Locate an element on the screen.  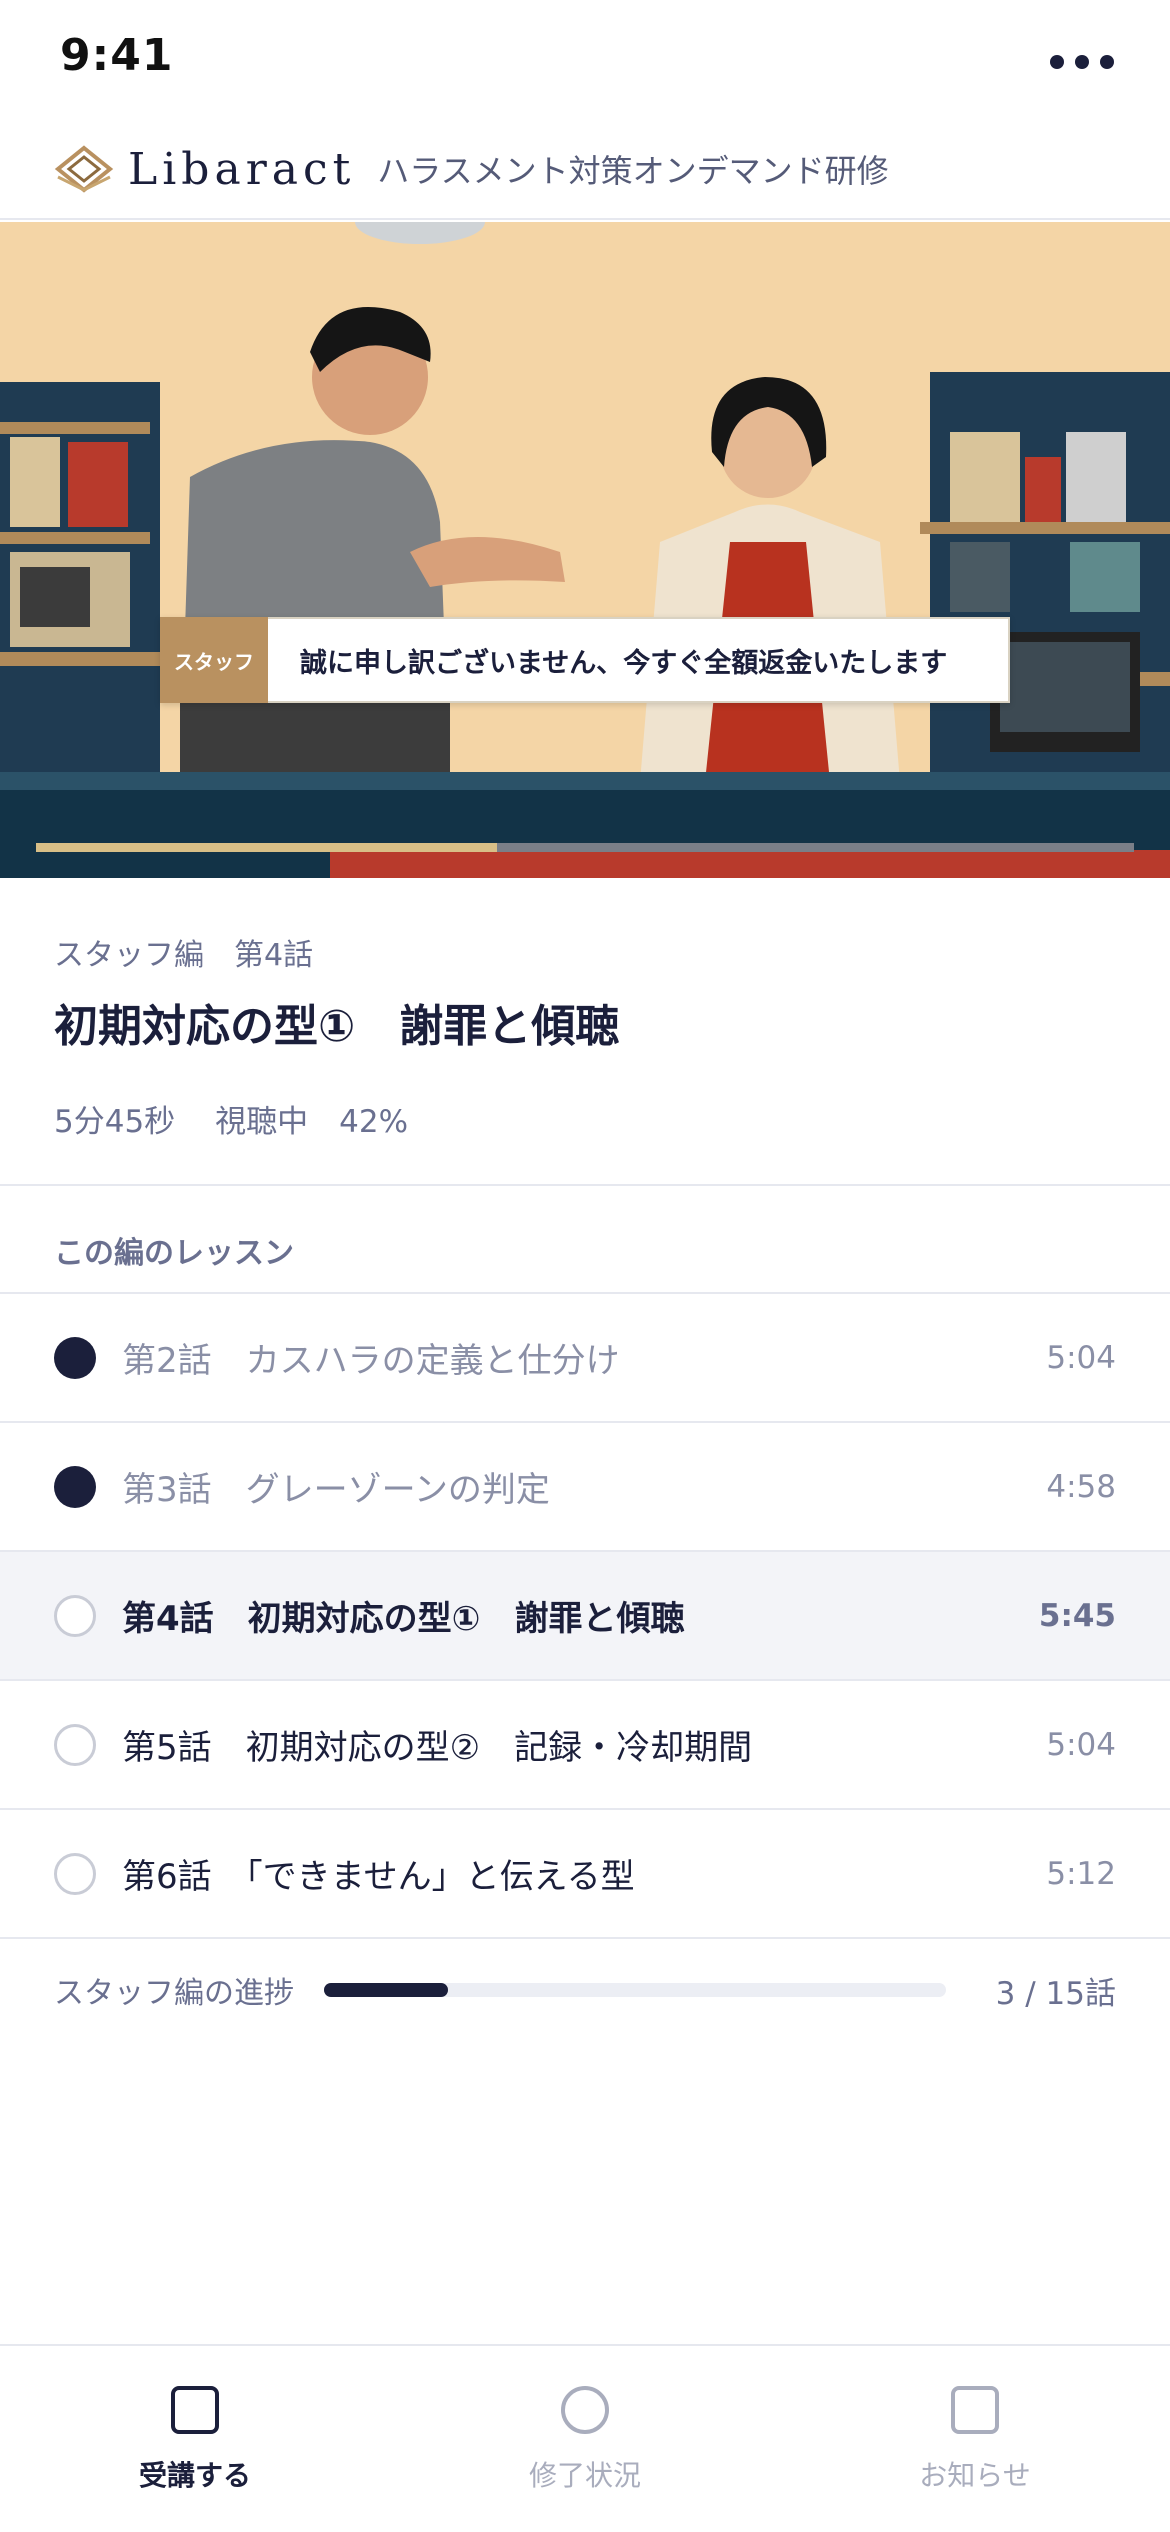
lesson-row-duration: 5:12 is located at coordinates (1081, 1873).